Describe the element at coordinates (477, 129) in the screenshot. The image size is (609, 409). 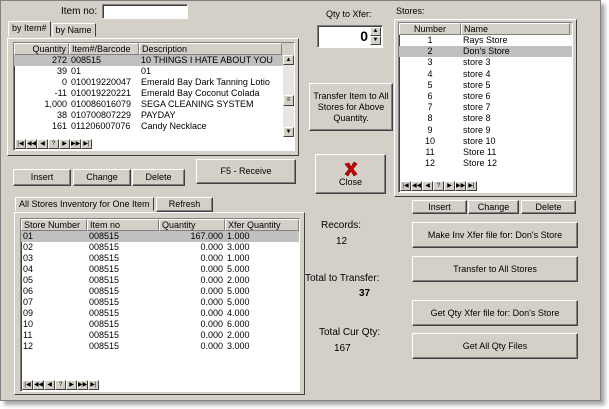
I see `cell-store-name: store 9` at that location.